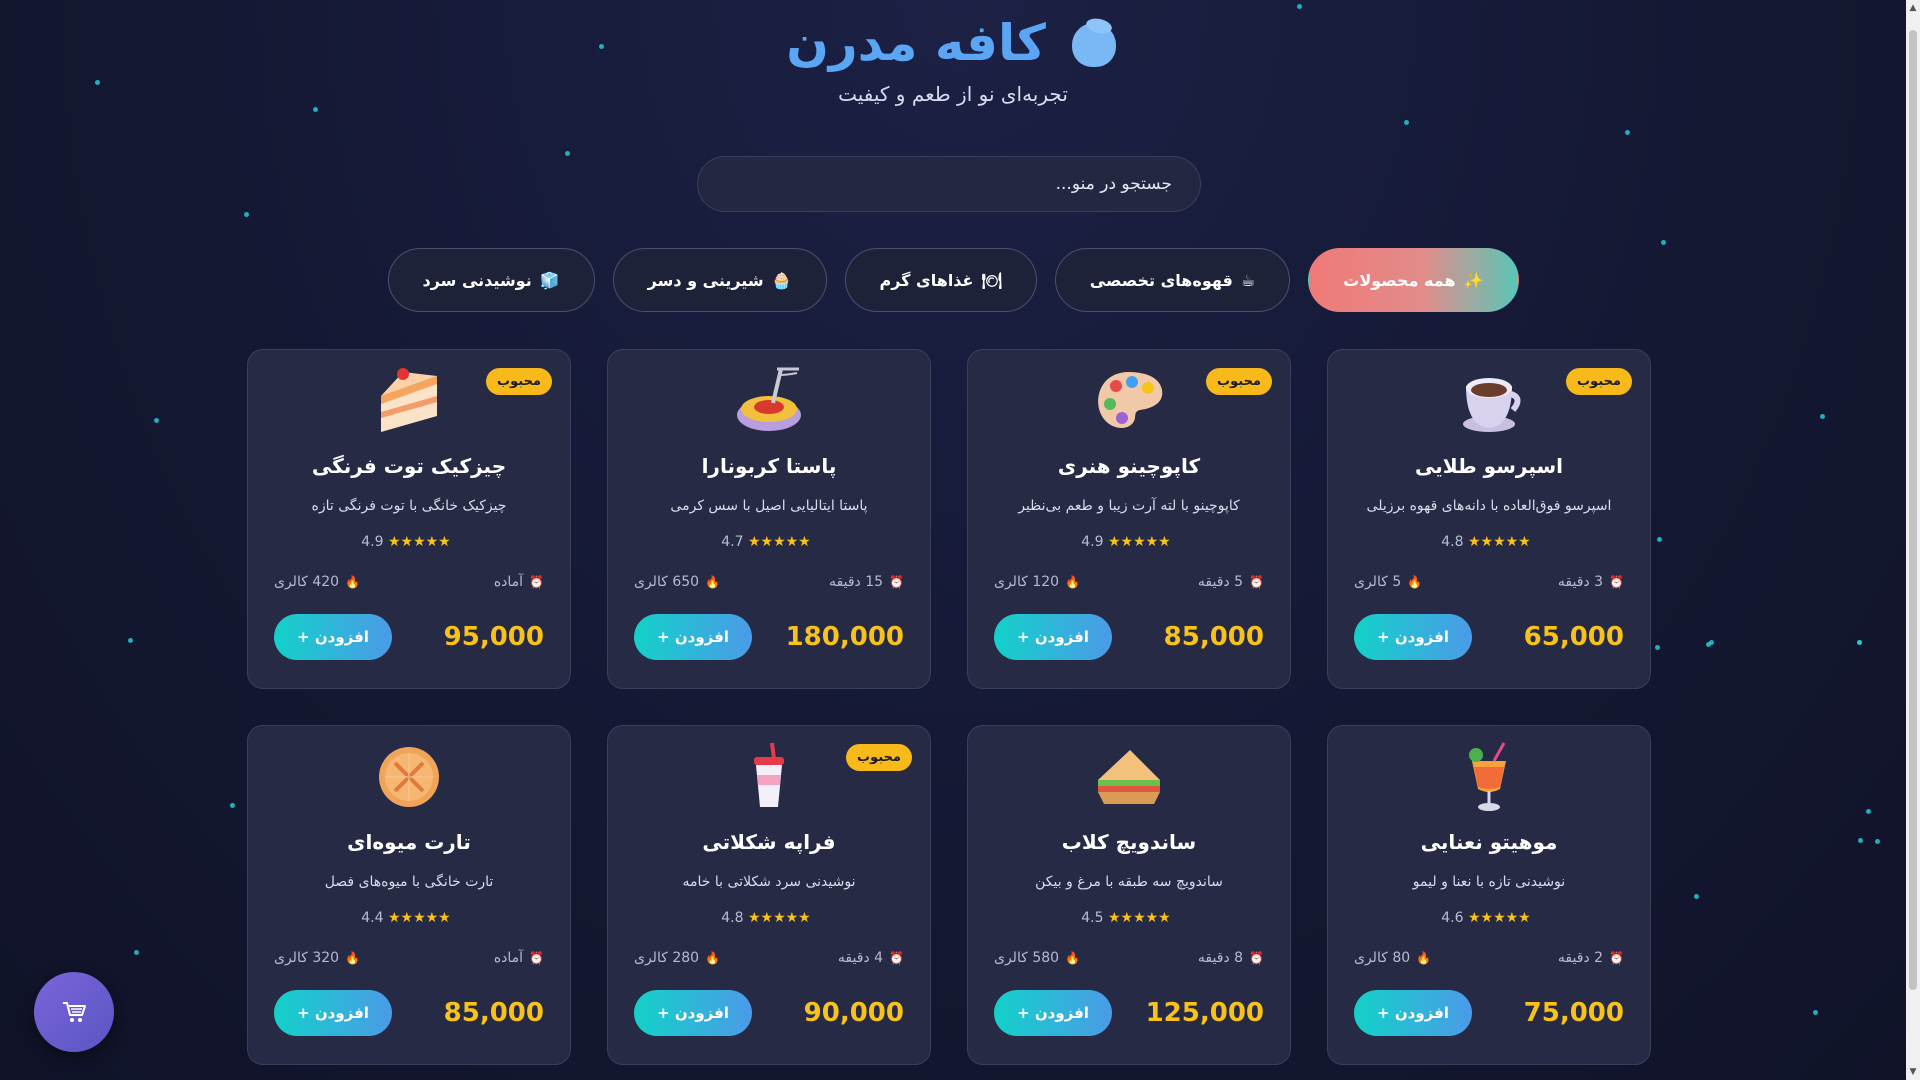  I want to click on product-description: پاستا ایتالیایی اصیل با سس کرمی, so click(769, 506).